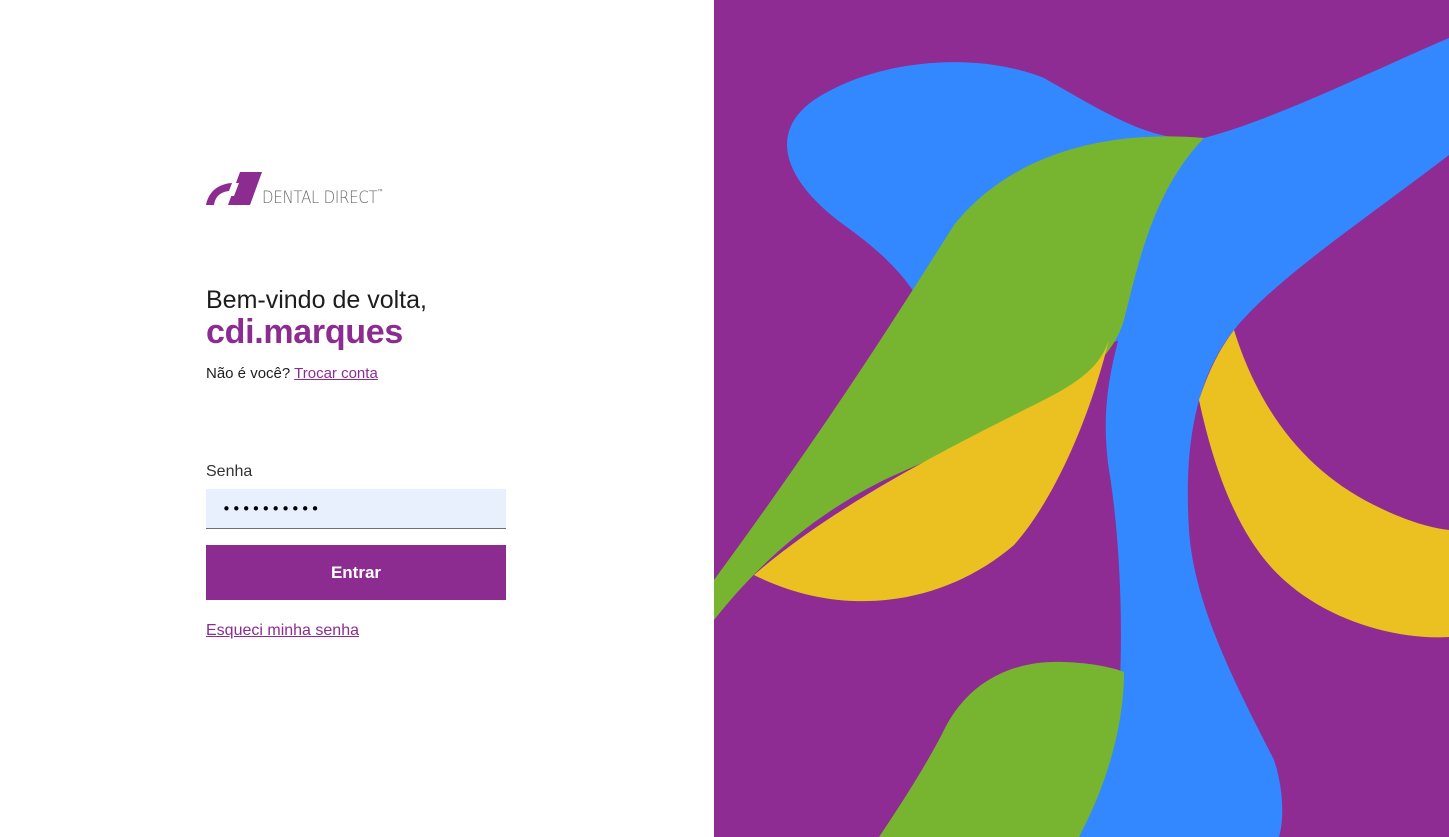 This screenshot has width=1449, height=837. What do you see at coordinates (336, 373) in the screenshot?
I see `switch-account-link: Trocar conta` at bounding box center [336, 373].